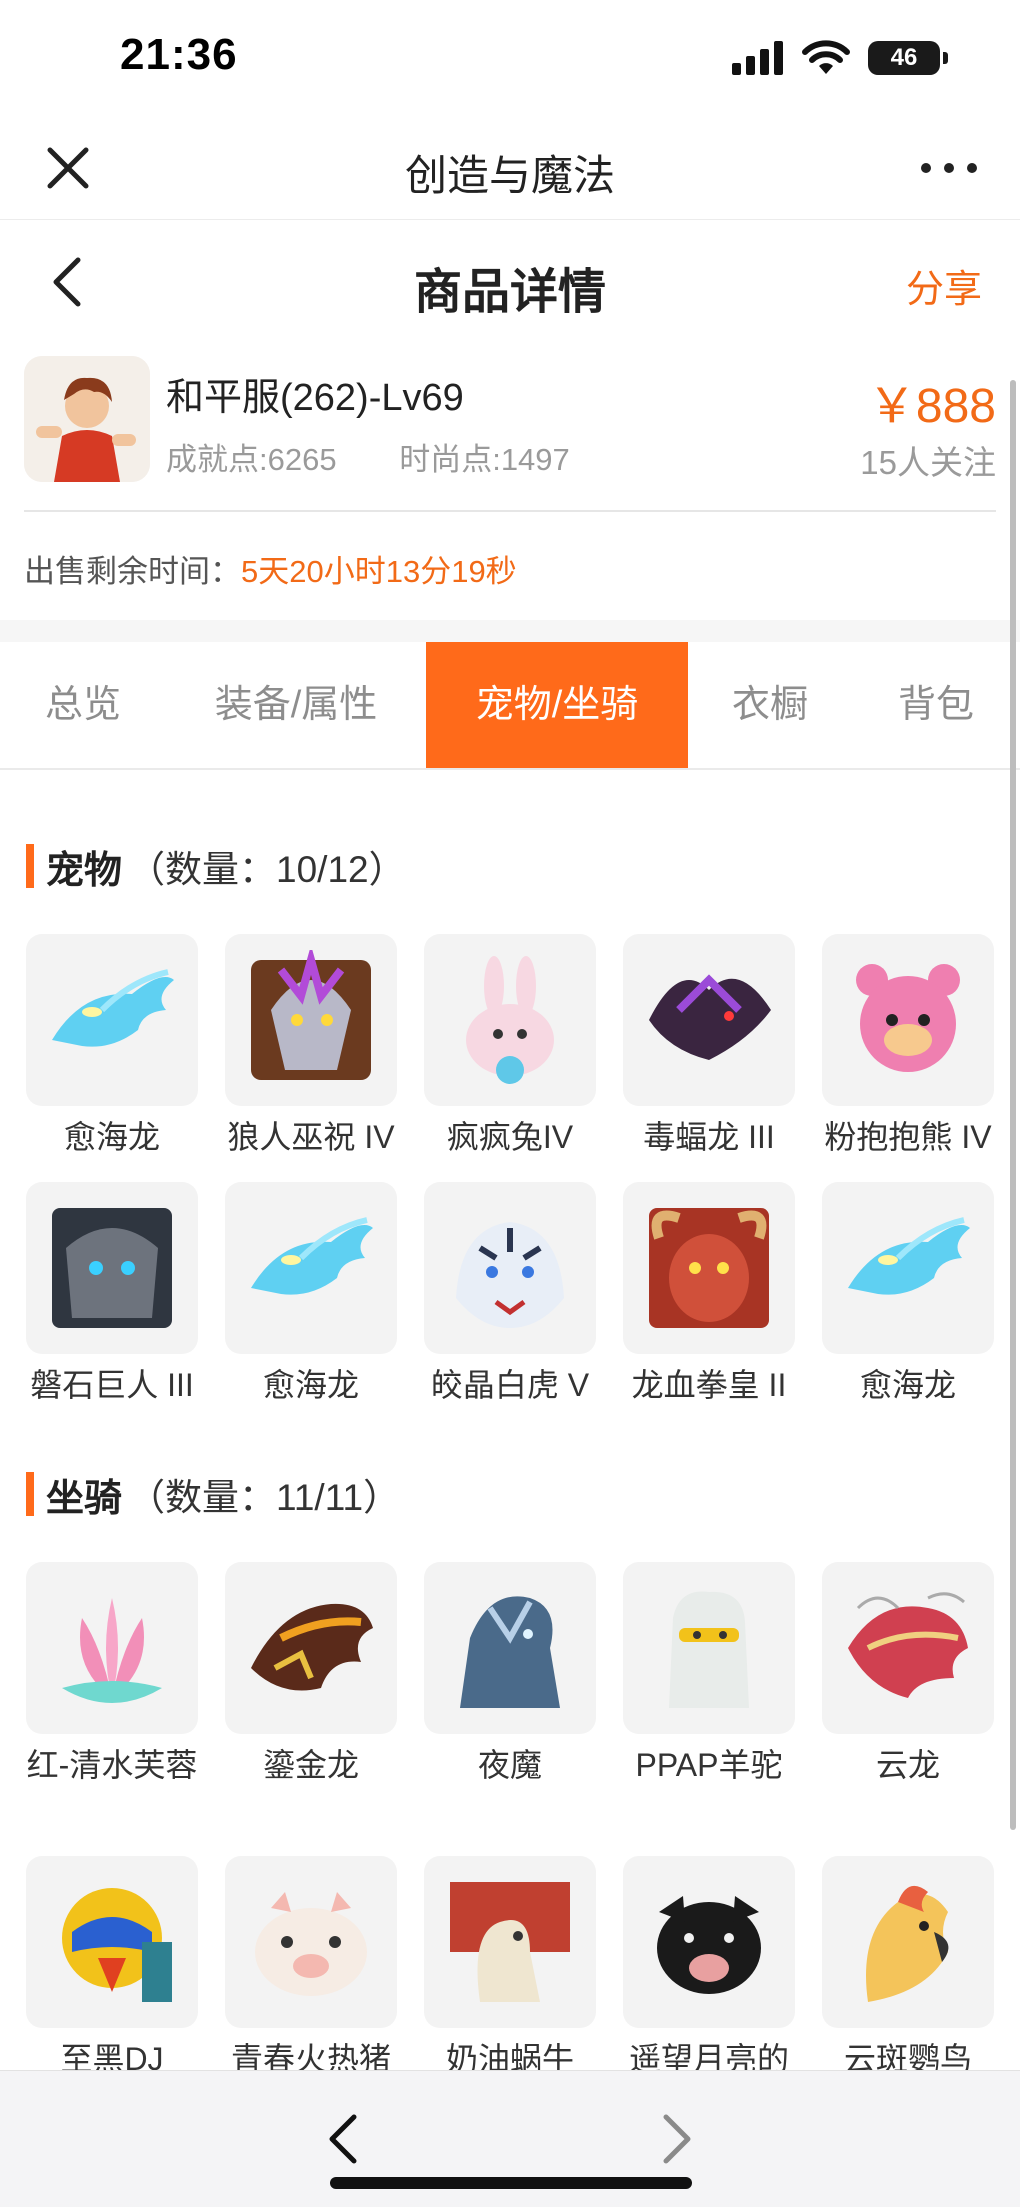 This screenshot has width=1020, height=2207. I want to click on pets-section-title: 宠物 （数量：10/12）, so click(216, 867).